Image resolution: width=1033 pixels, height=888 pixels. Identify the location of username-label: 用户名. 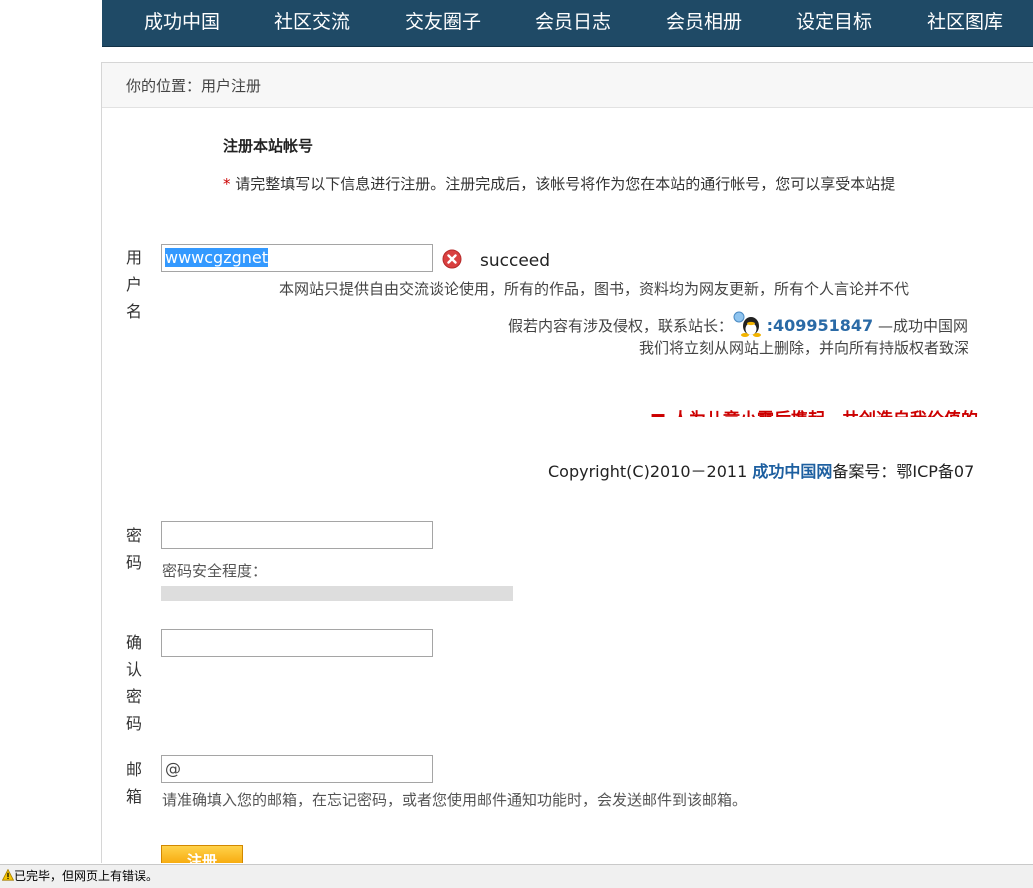
(133, 284).